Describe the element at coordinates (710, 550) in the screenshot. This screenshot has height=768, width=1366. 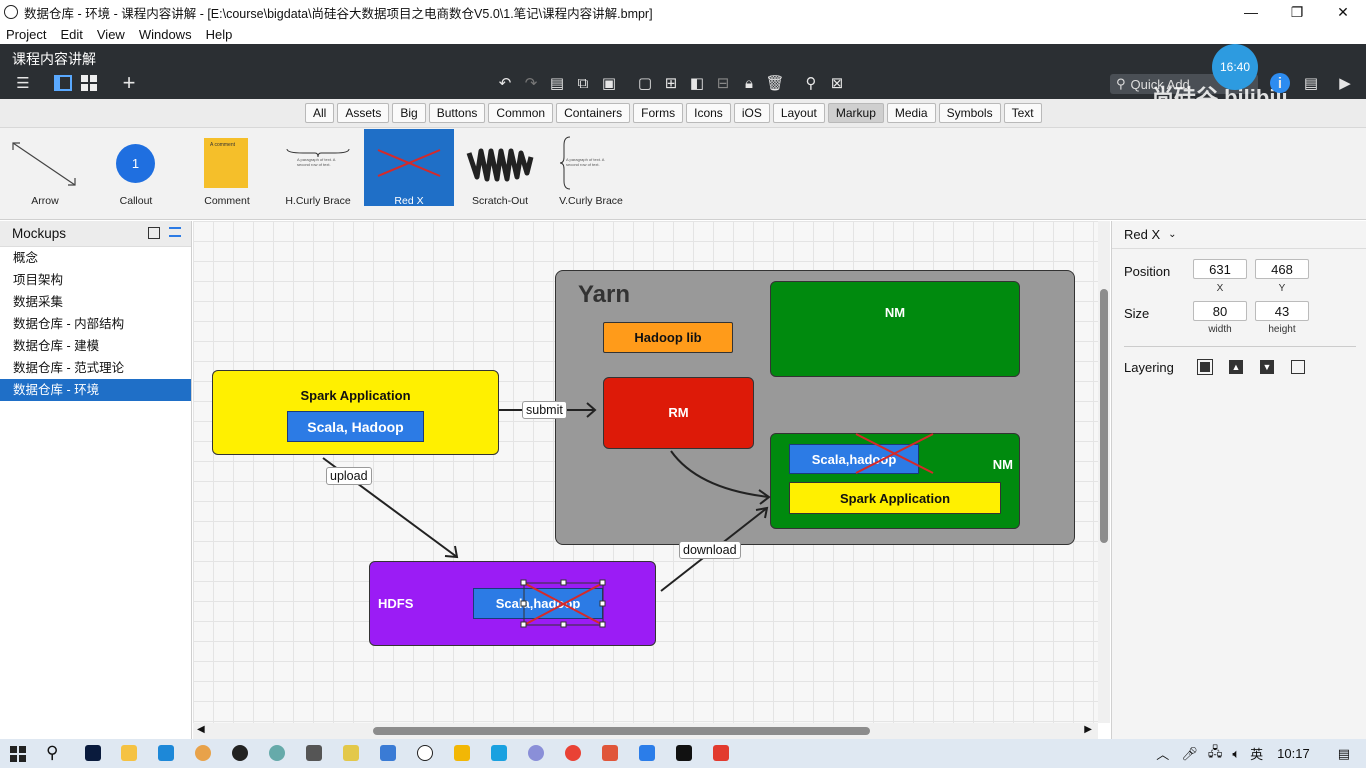
I see `download-label: download` at that location.